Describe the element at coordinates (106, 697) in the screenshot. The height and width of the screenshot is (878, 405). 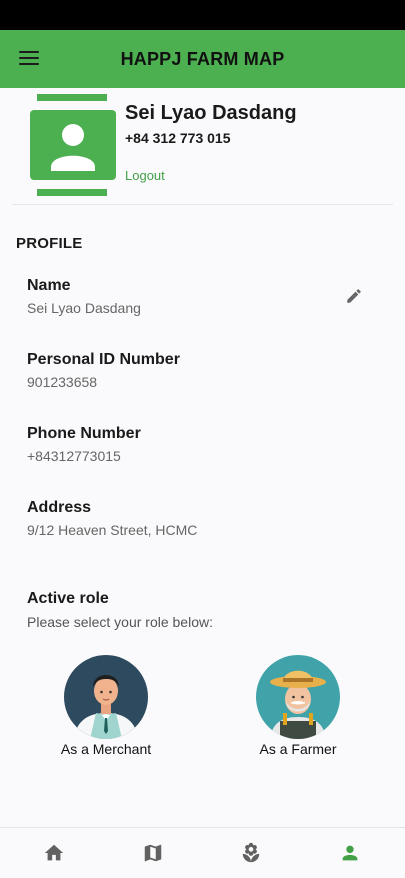
I see `merchant-avatar-icon` at that location.